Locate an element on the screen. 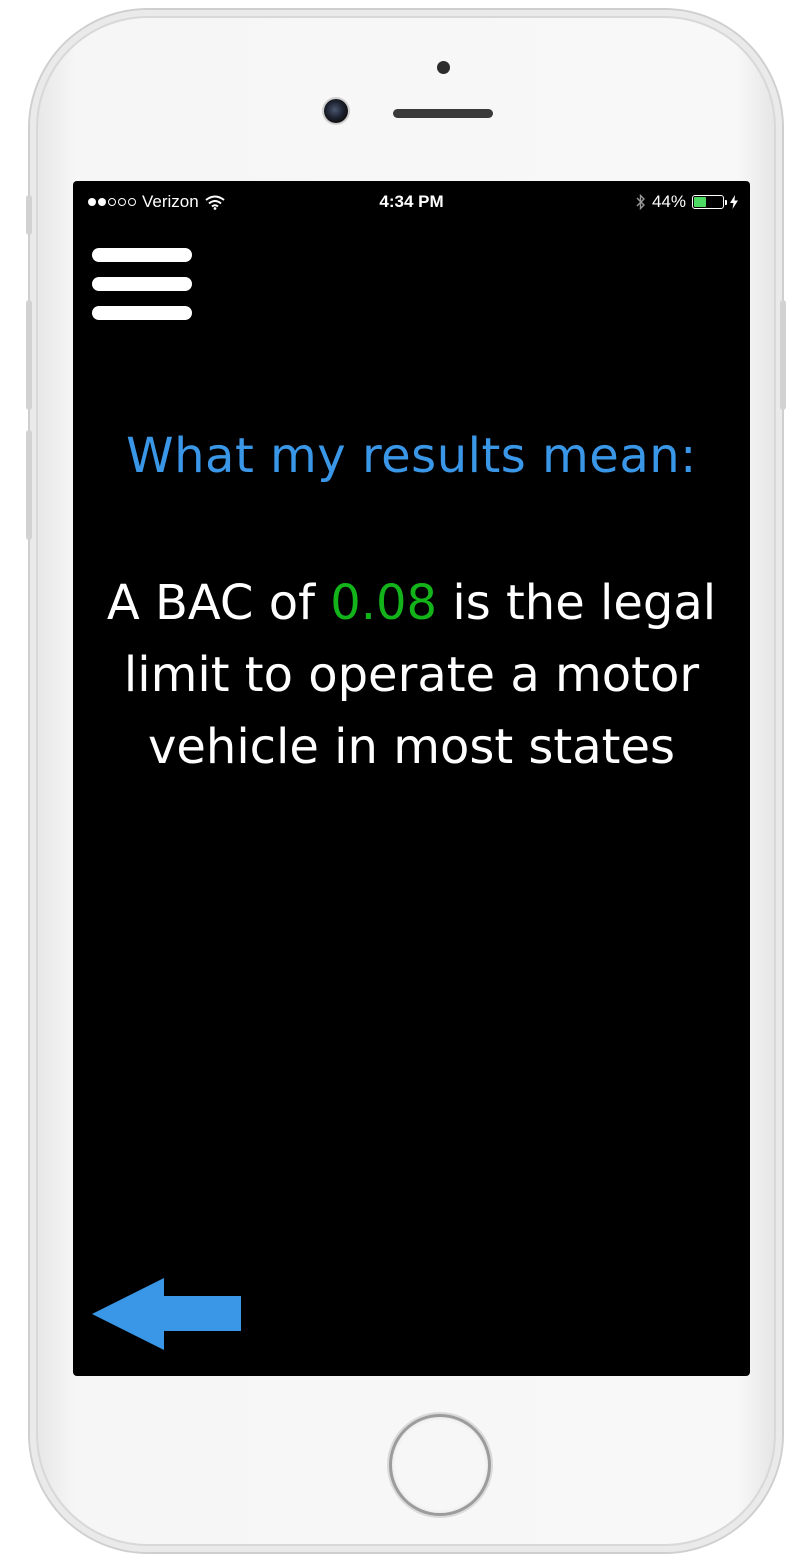 The image size is (810, 1563). volume-down-button is located at coordinates (29, 485).